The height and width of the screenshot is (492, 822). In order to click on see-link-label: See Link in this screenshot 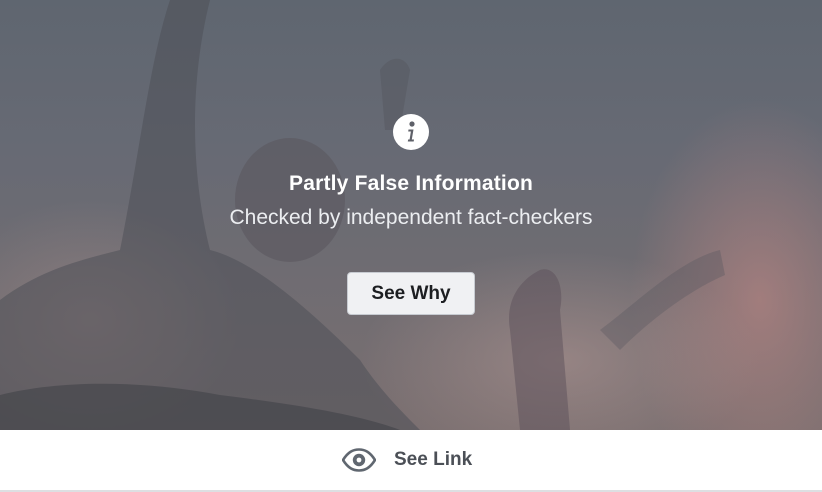, I will do `click(433, 459)`.